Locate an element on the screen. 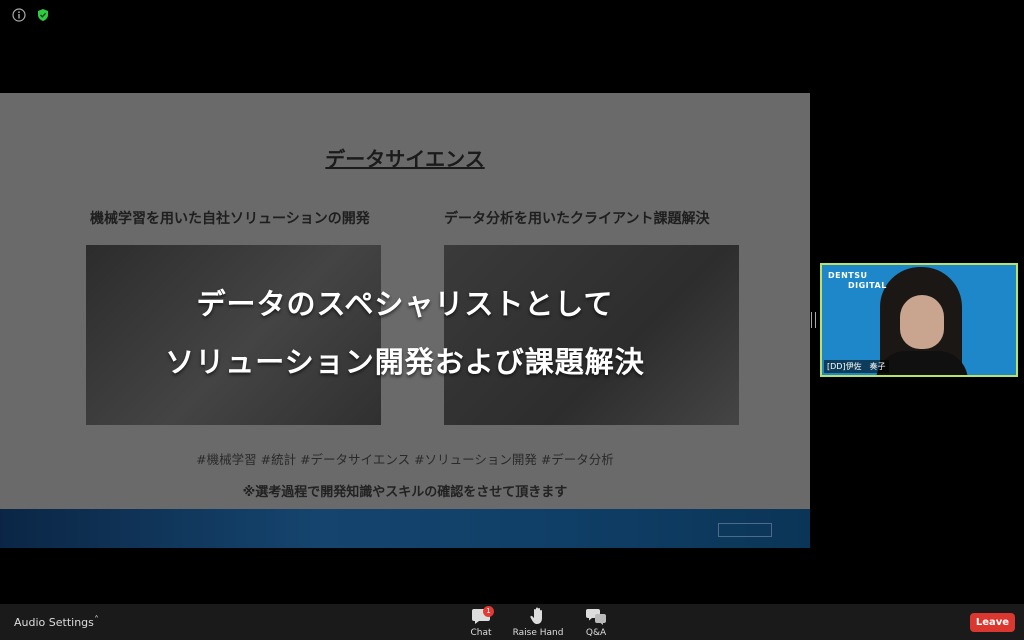 This screenshot has height=640, width=1024. slide-right-heading: データ分析を用いたクライアント課題解決 is located at coordinates (577, 219).